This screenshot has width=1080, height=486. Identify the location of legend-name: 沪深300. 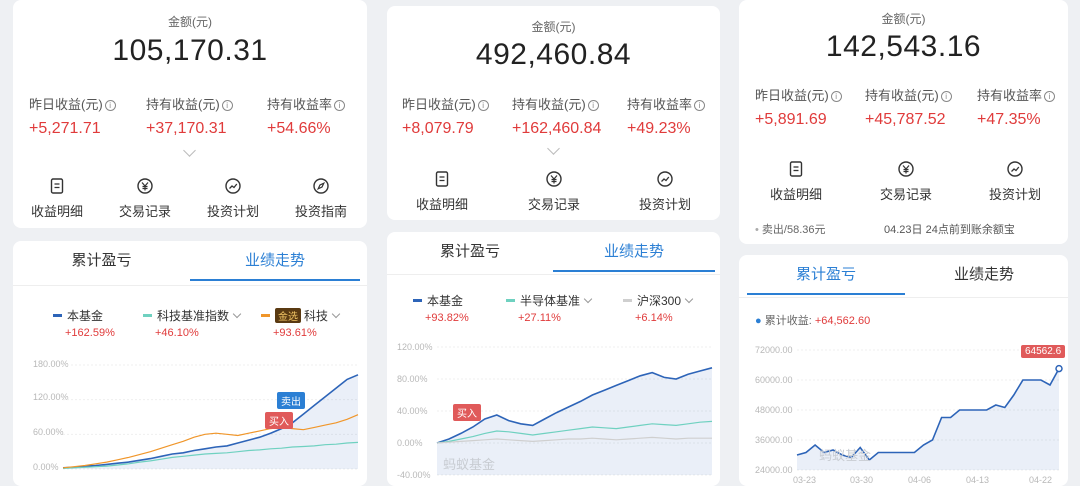
(659, 301).